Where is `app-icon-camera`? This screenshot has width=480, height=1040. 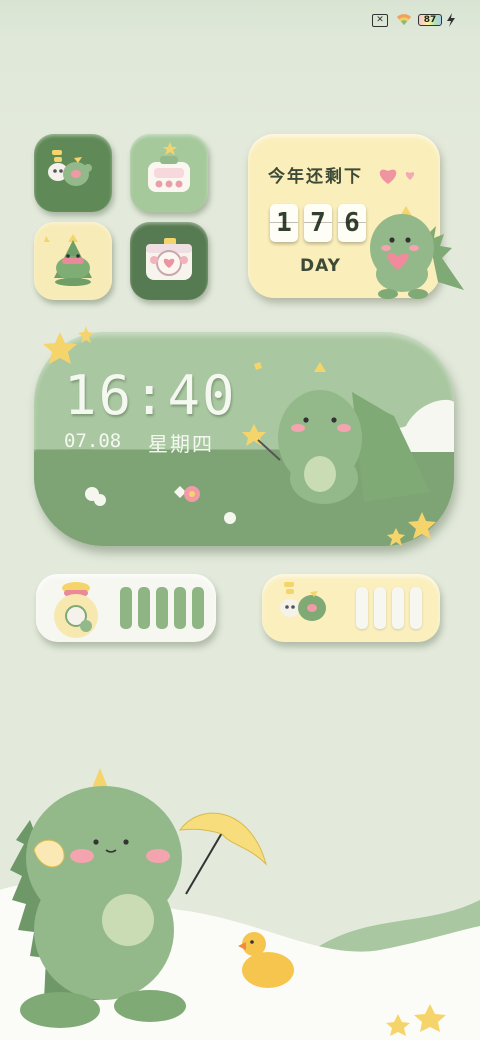
app-icon-camera is located at coordinates (169, 261).